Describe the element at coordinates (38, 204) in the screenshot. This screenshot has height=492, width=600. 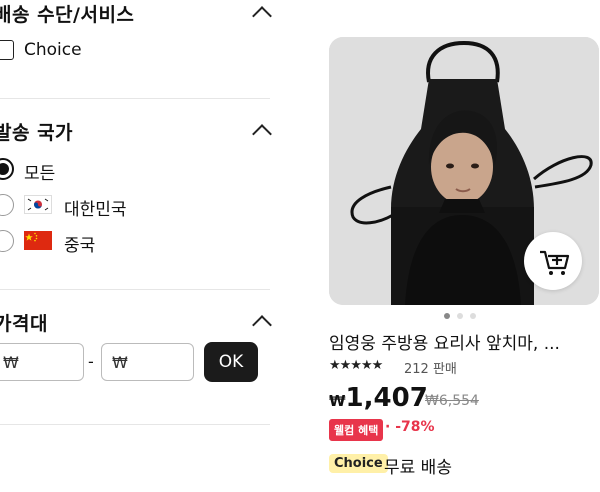
I see `south-korea-flag-icon` at that location.